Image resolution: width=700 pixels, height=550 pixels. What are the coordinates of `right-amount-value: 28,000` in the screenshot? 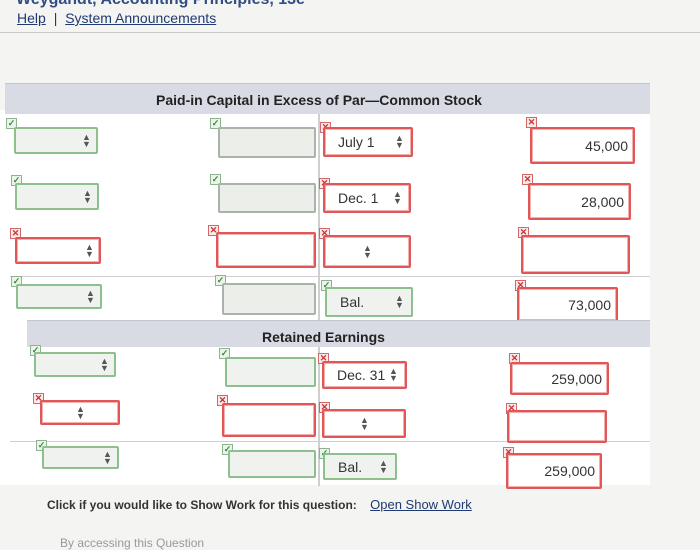 It's located at (602, 201).